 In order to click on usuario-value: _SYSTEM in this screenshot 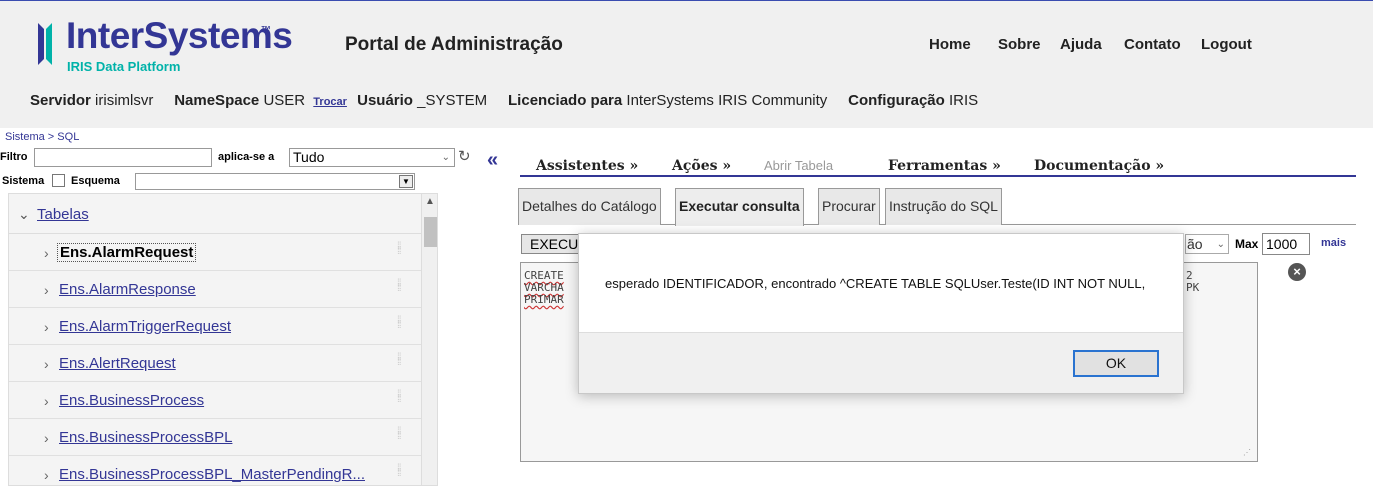, I will do `click(452, 100)`.